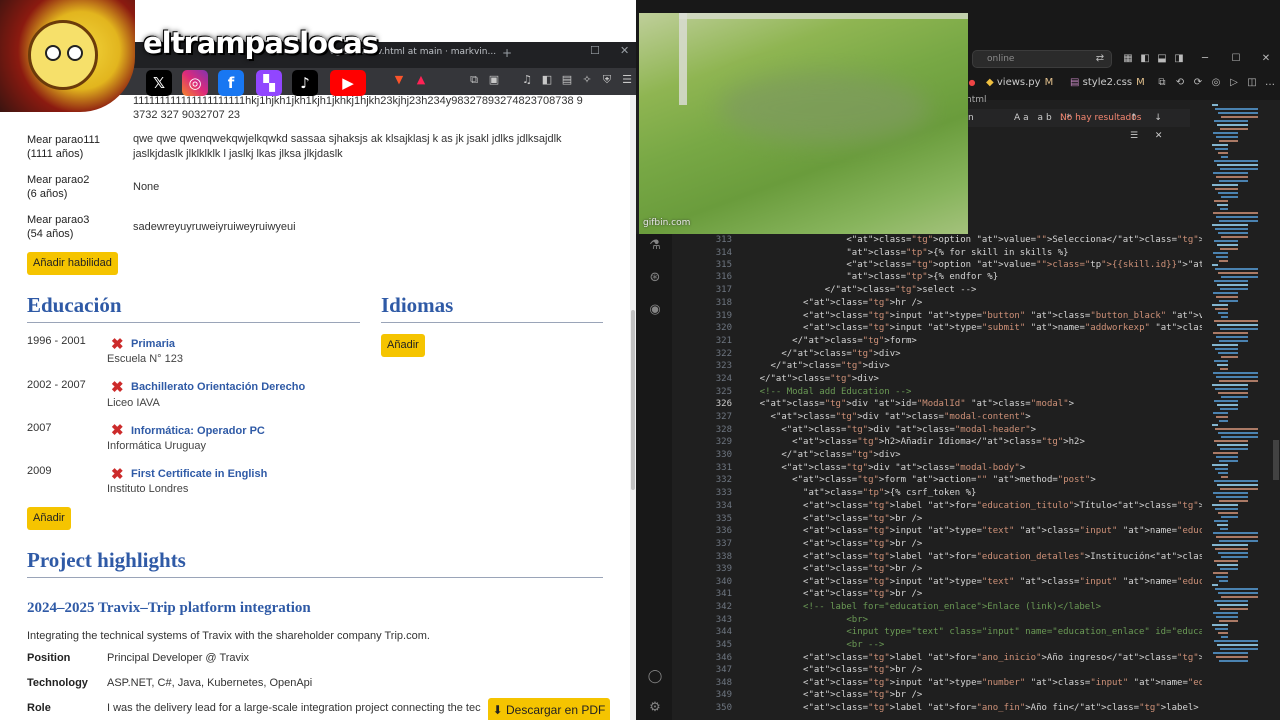  Describe the element at coordinates (567, 80) in the screenshot. I see `wallet-icon: ▤` at that location.